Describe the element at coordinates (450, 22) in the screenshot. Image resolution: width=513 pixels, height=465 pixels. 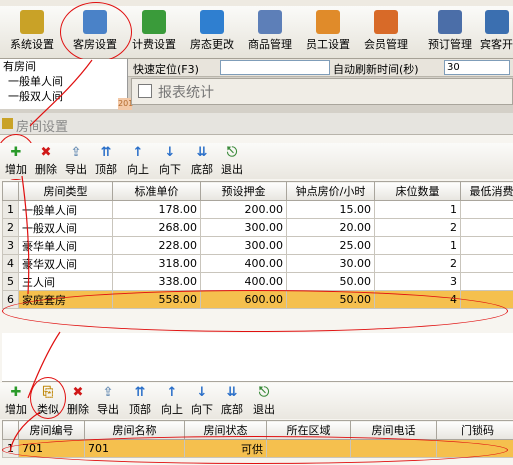
I see `stapler-icon` at that location.